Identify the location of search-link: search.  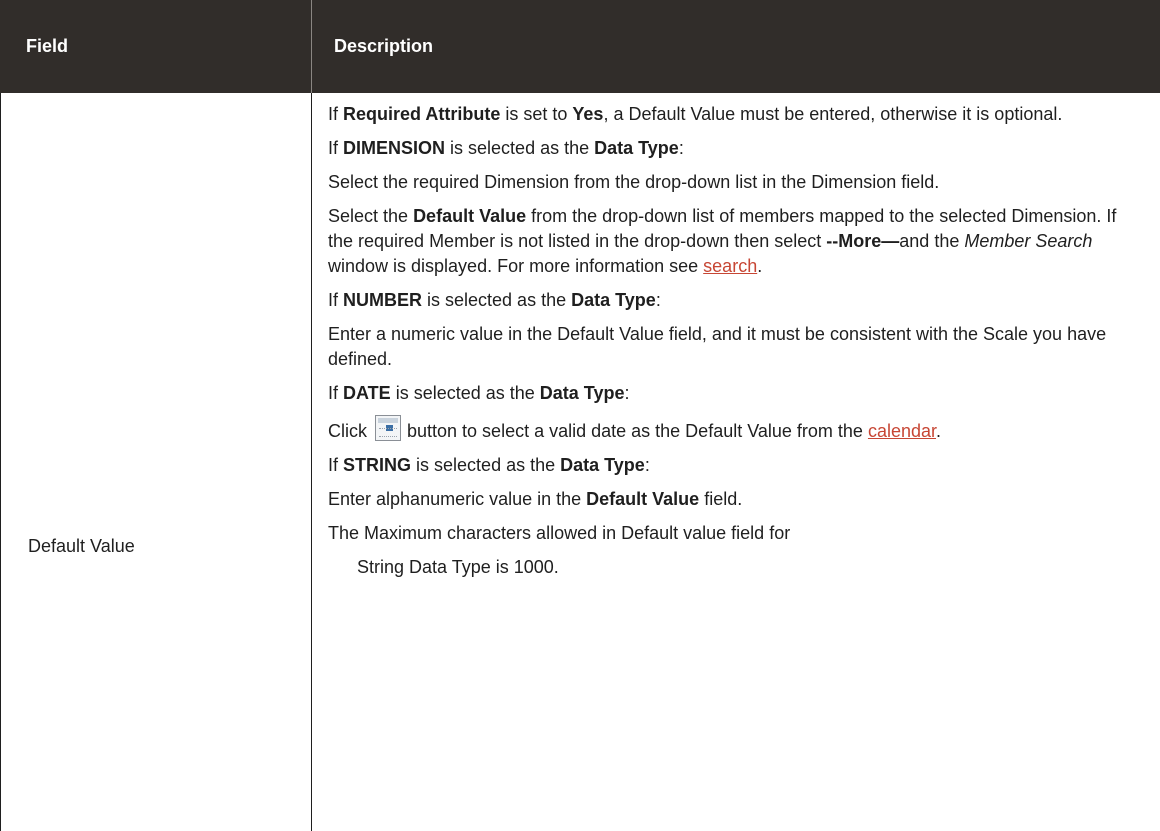
(730, 266).